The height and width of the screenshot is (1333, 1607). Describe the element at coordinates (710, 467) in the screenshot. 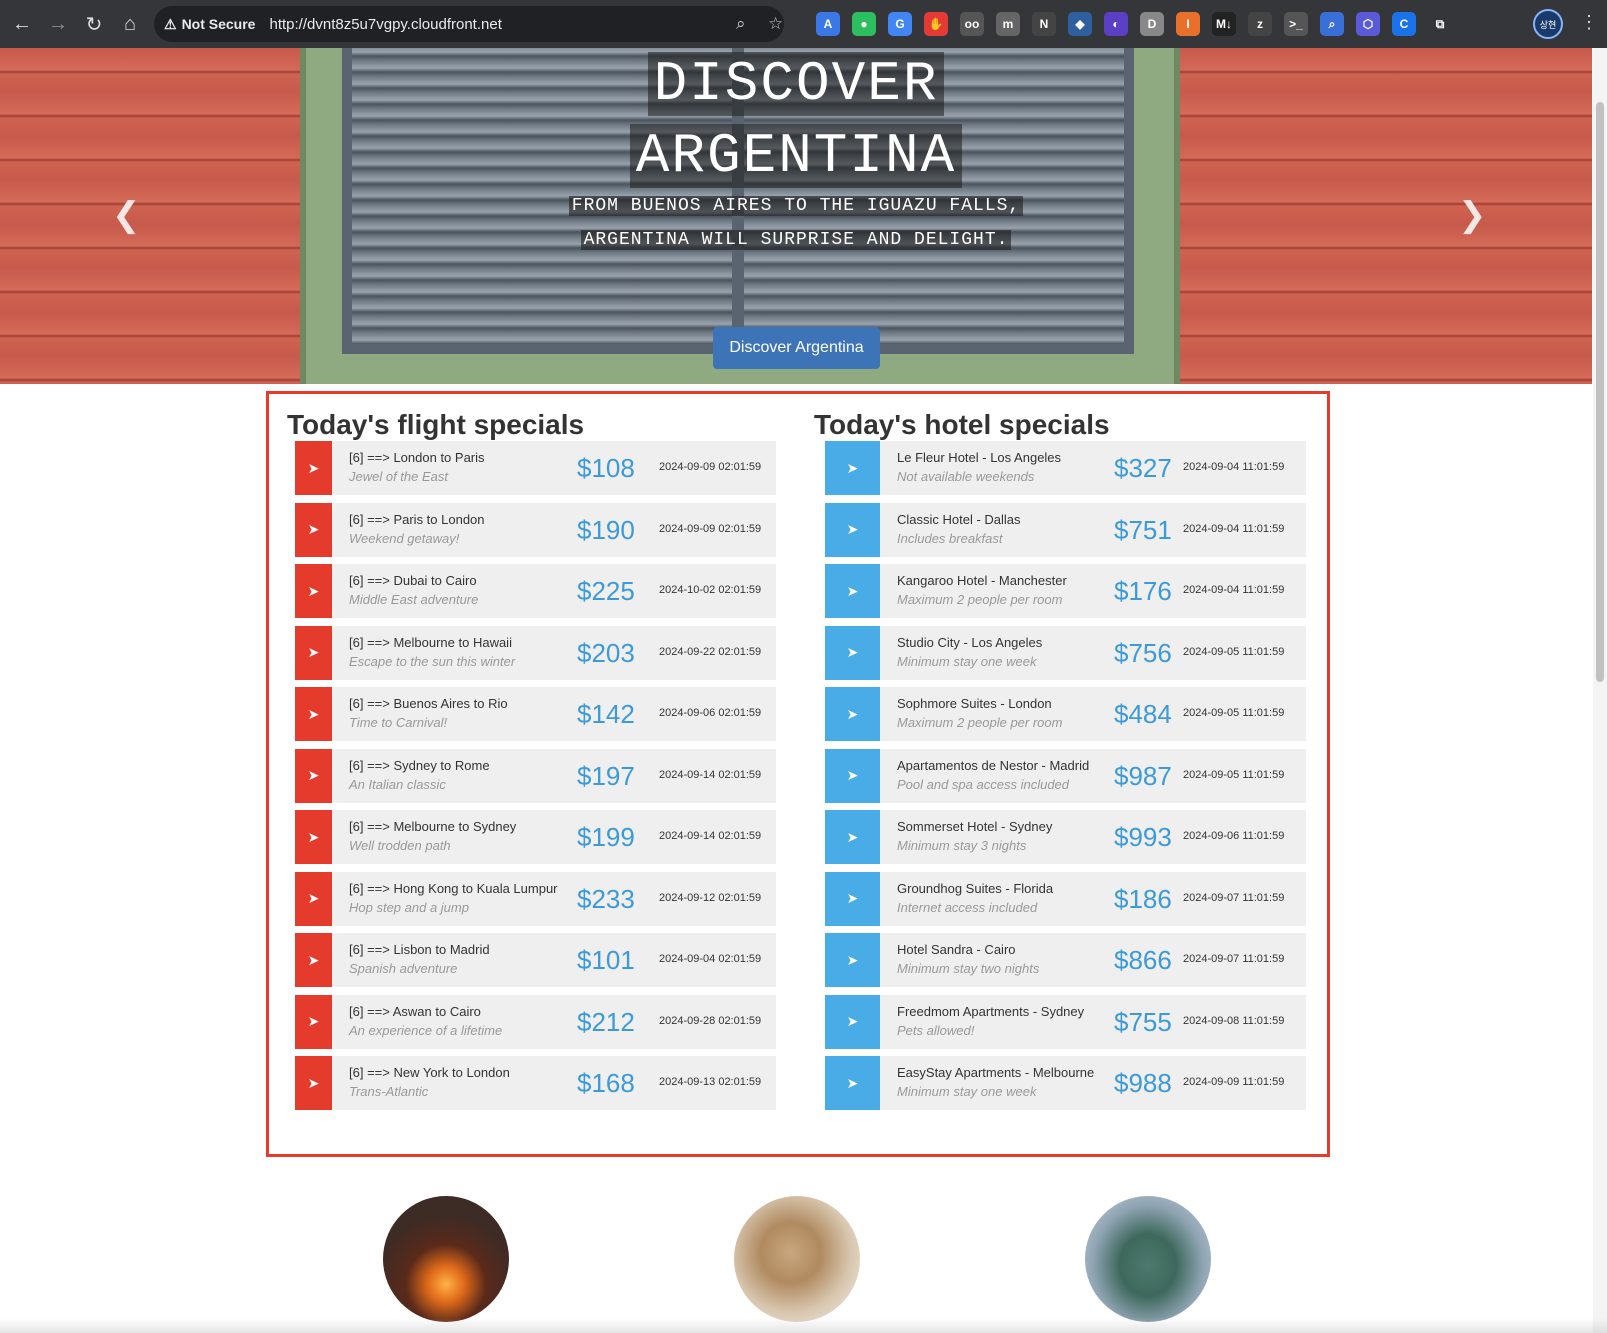

I see `flight-date: 2024-09-09 02:01:59` at that location.